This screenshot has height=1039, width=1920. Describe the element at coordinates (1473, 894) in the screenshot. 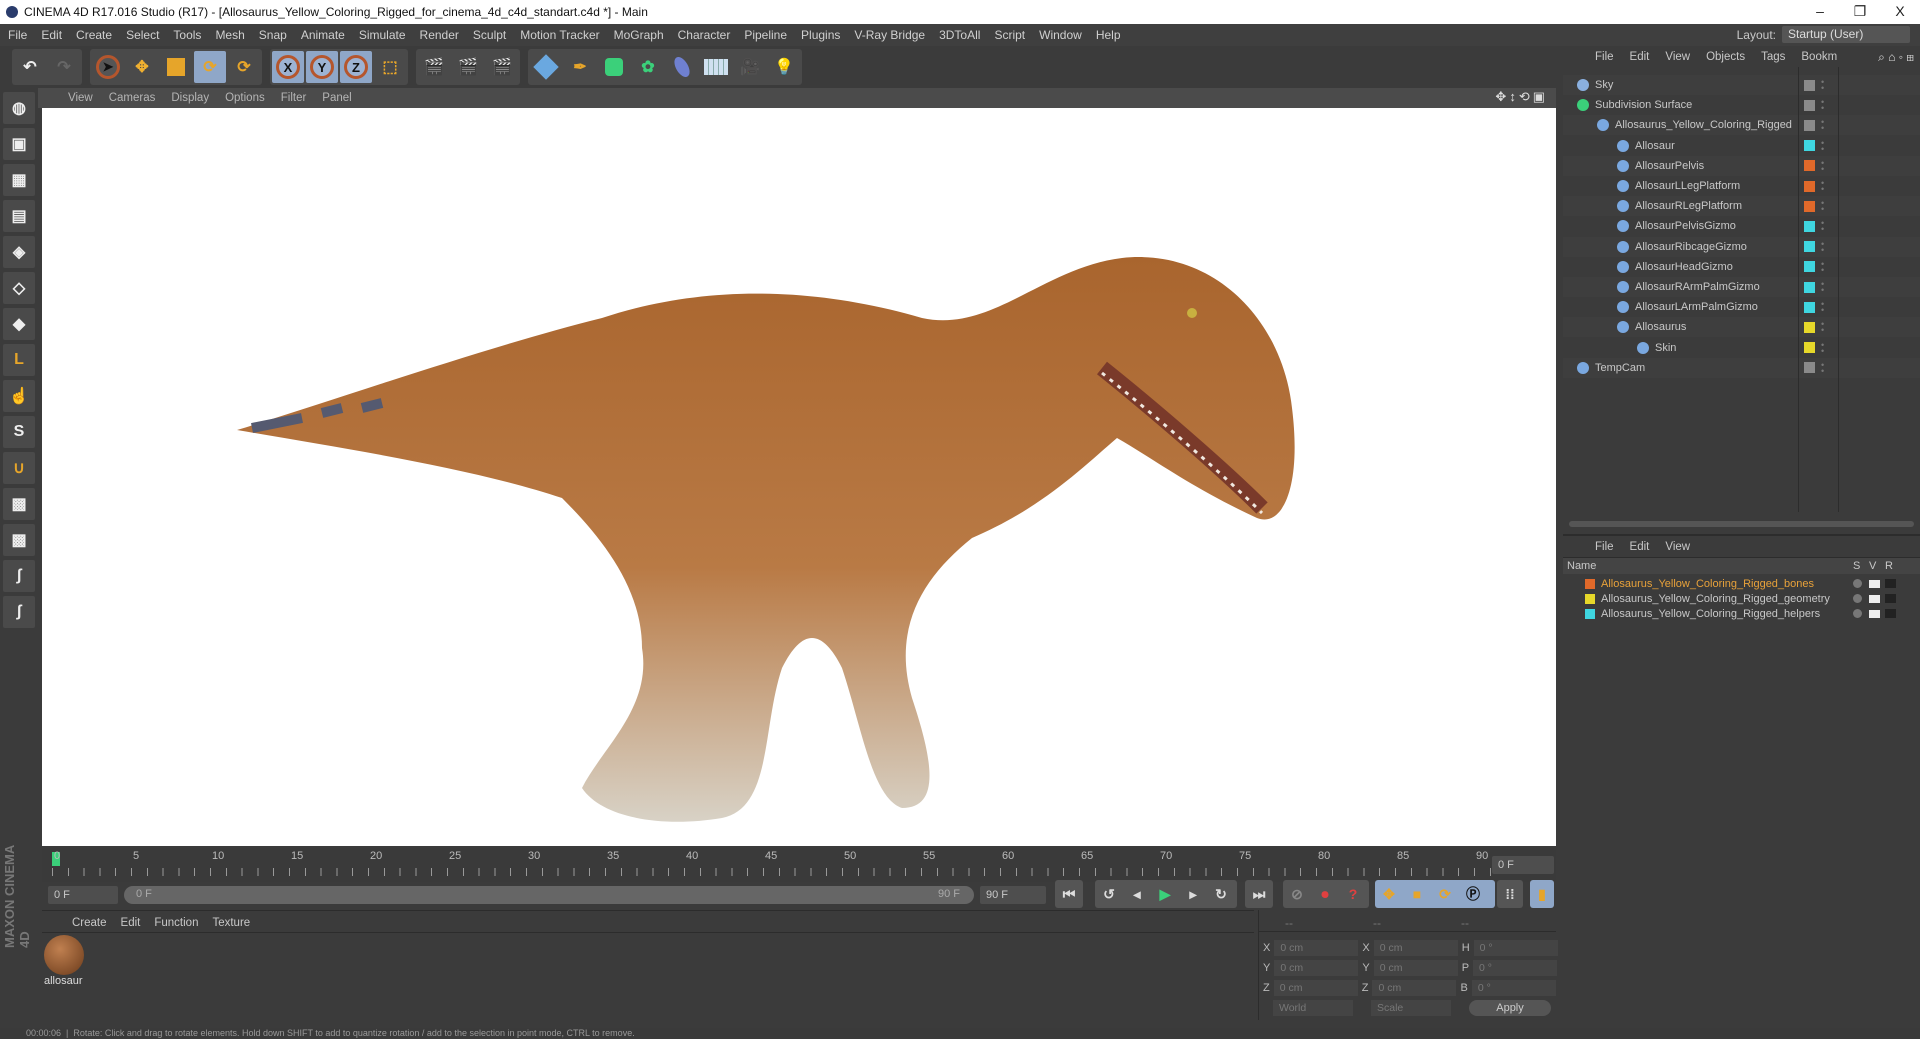

I see `key-param-icon: Ⓟ` at that location.